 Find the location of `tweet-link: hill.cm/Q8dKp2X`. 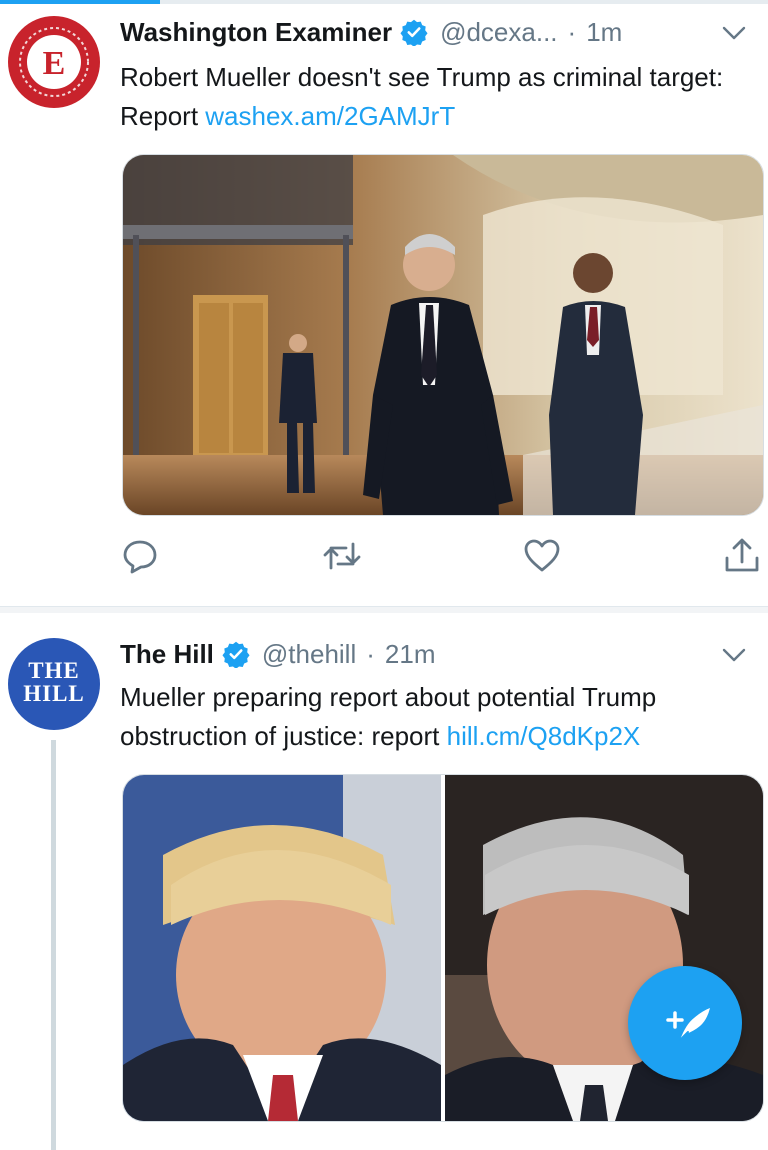

tweet-link: hill.cm/Q8dKp2X is located at coordinates (544, 736).